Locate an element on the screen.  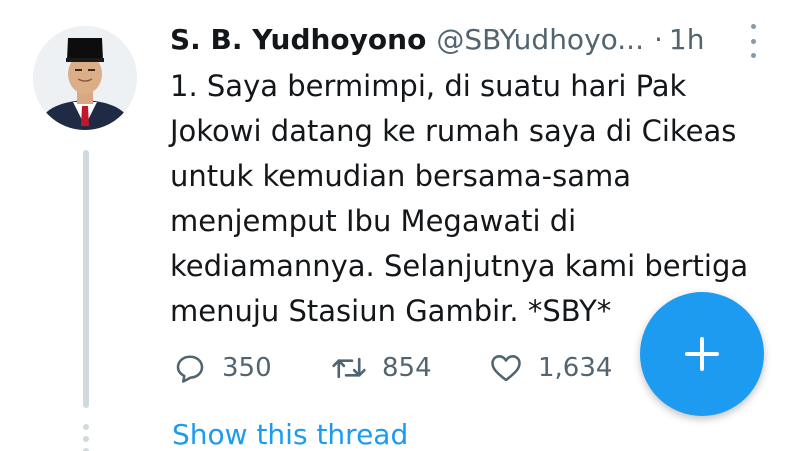
speech-bubble-icon is located at coordinates (190, 369).